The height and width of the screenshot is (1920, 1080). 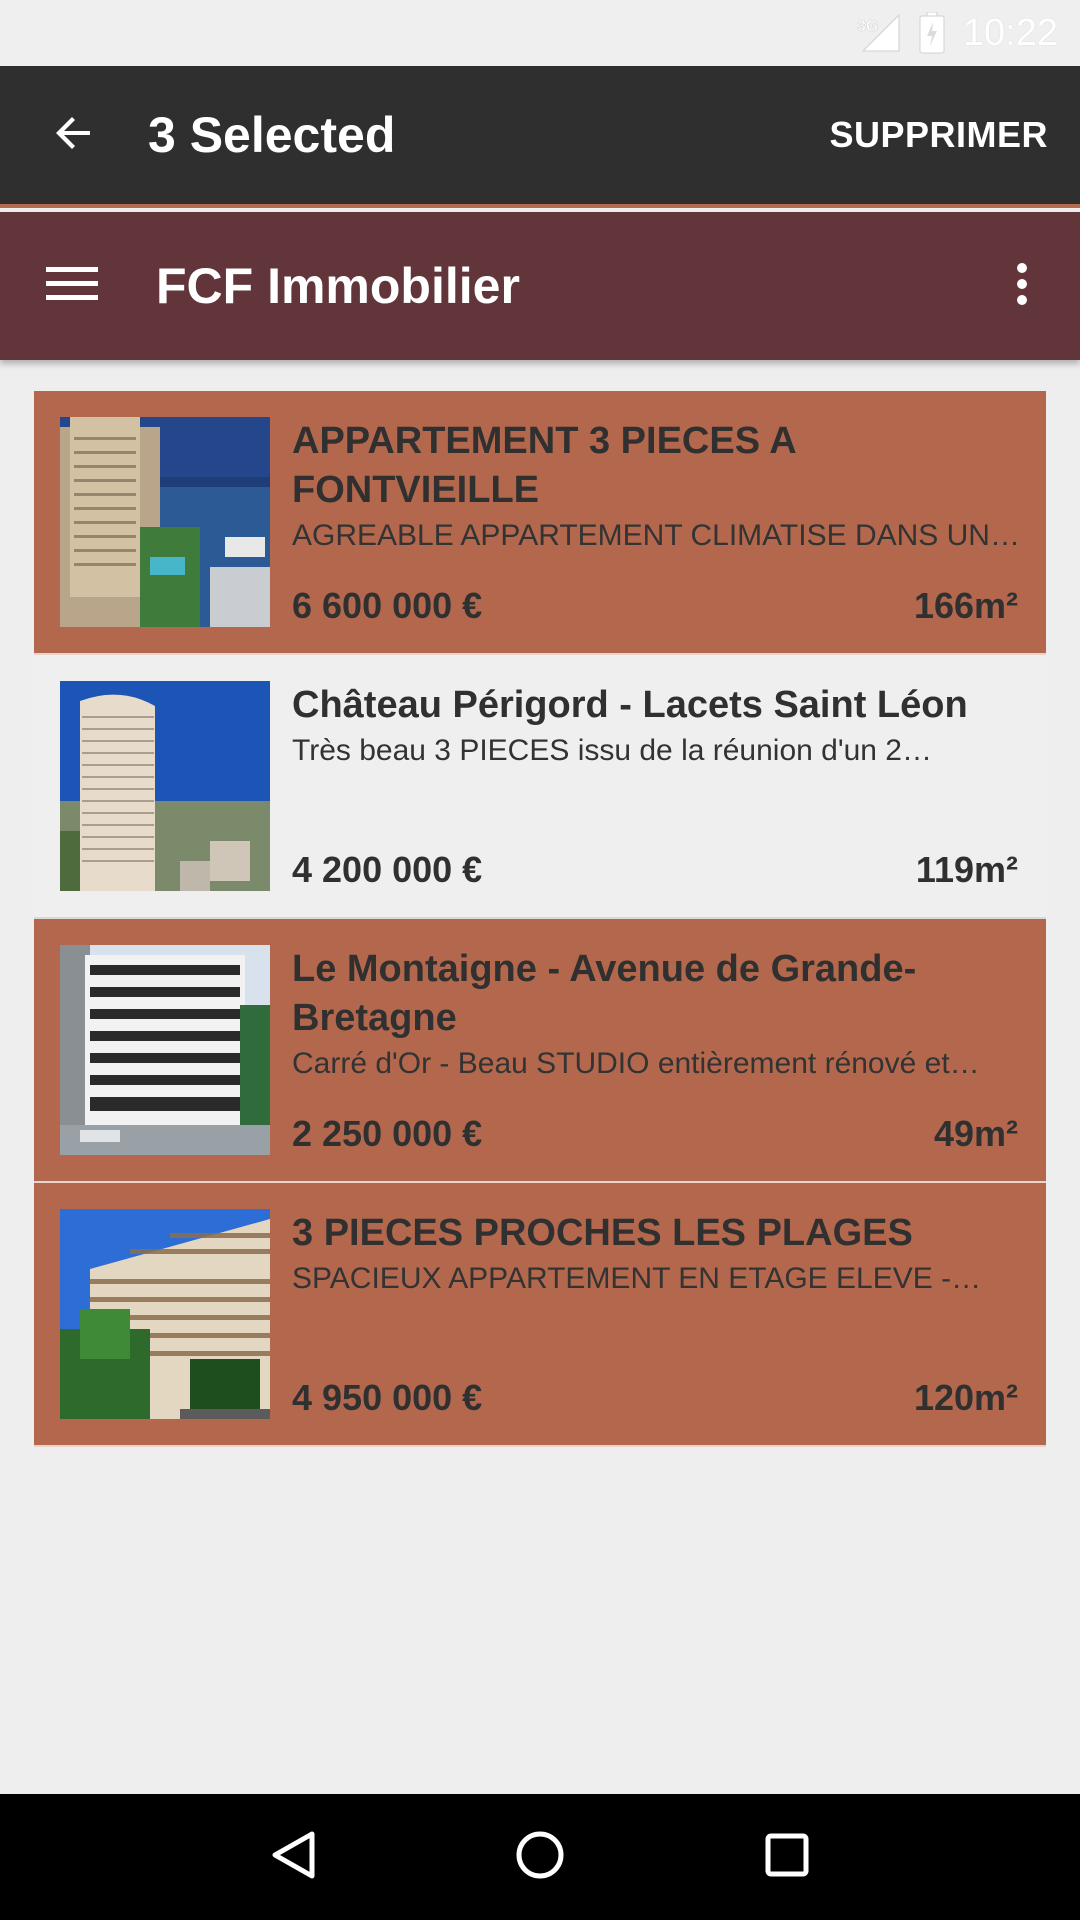 What do you see at coordinates (272, 135) in the screenshot?
I see `selection-count-title: 3 Selected` at bounding box center [272, 135].